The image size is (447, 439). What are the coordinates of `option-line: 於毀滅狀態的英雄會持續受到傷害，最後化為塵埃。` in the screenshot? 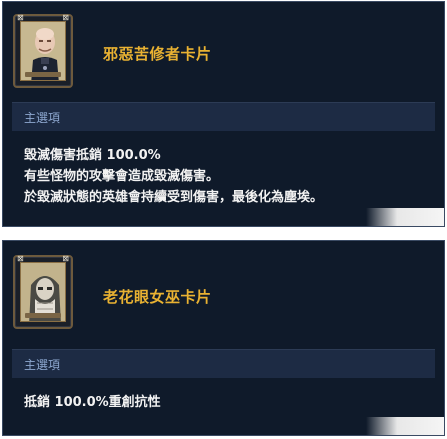 It's located at (174, 197).